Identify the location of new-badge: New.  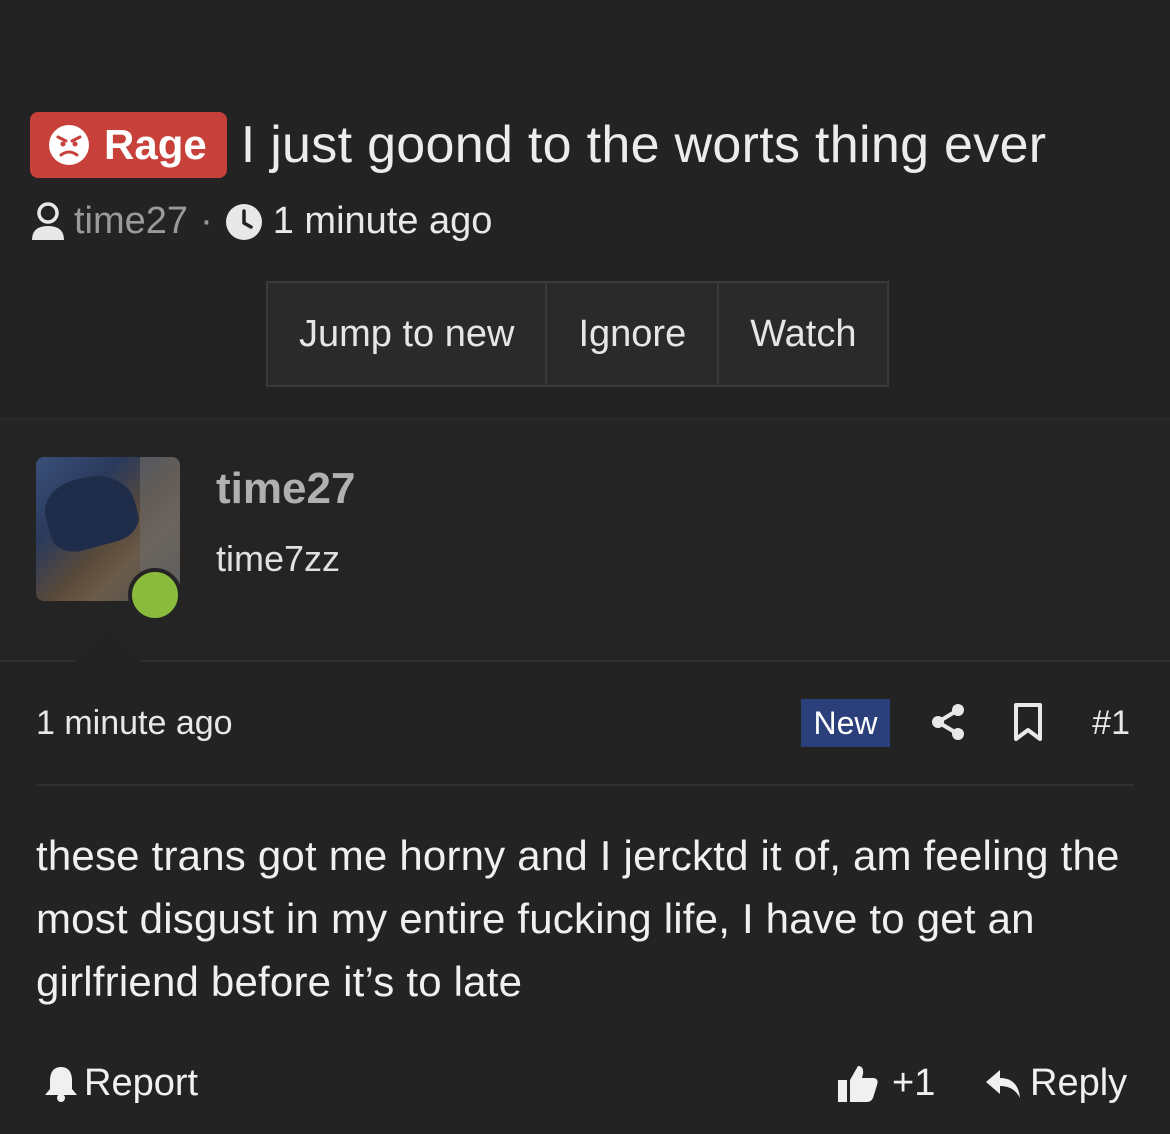
(845, 723).